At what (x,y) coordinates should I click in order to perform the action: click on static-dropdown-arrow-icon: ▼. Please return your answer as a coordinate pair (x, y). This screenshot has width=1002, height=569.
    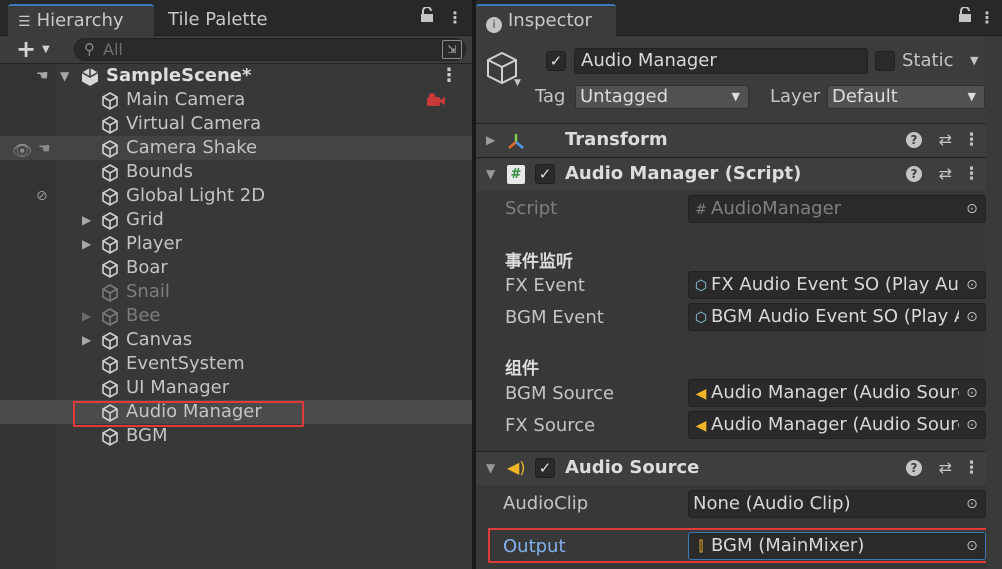
    Looking at the image, I should click on (974, 60).